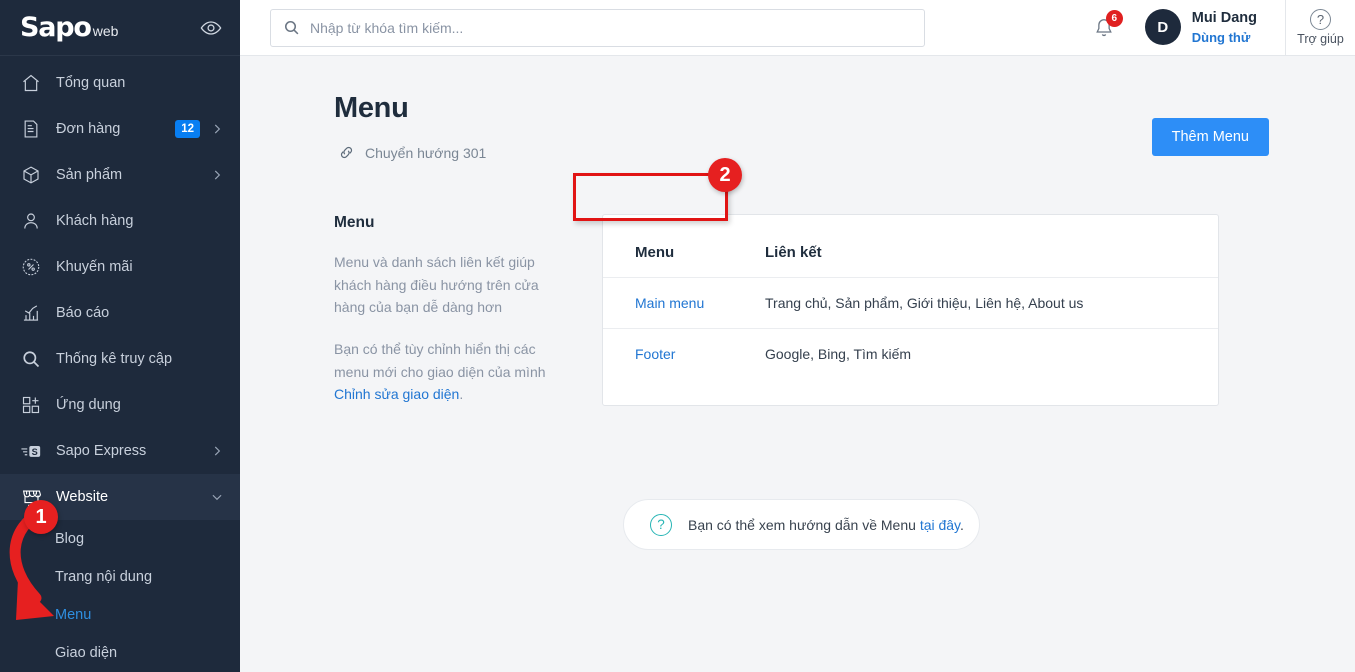 The width and height of the screenshot is (1355, 672). I want to click on brand-logo: Sapo web, so click(69, 27).